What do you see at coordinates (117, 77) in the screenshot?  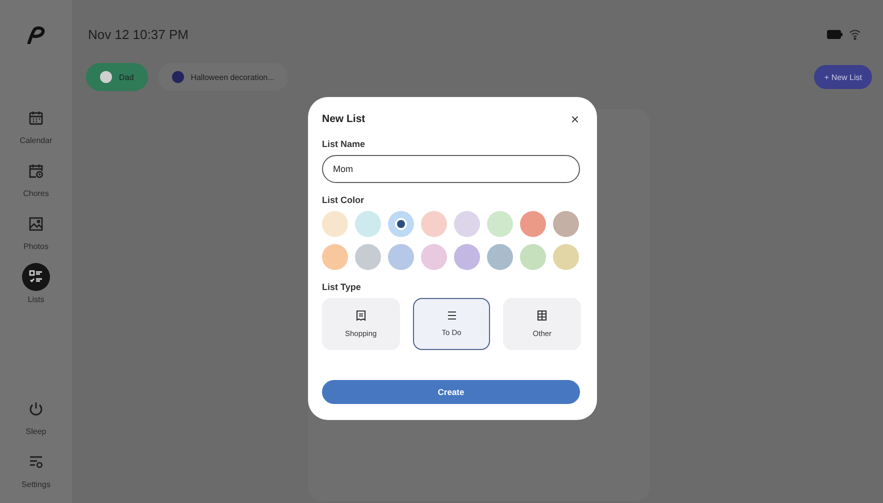 I see `filter-chip: Dad` at bounding box center [117, 77].